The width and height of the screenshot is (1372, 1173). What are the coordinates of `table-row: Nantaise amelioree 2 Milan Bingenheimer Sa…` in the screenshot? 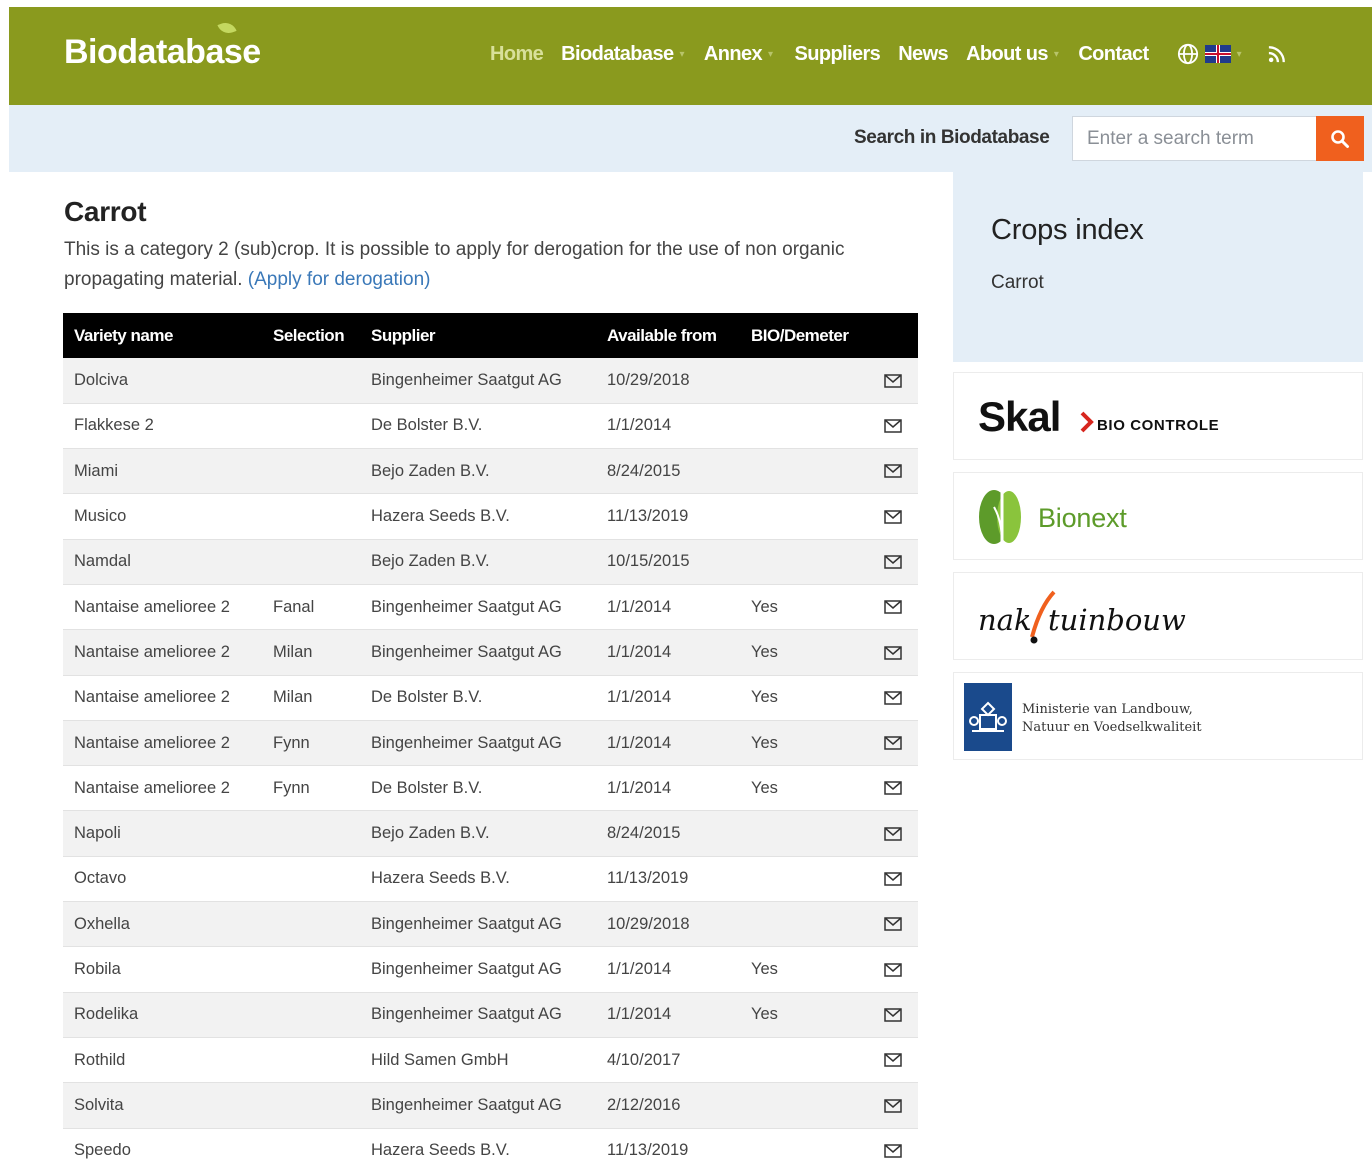 It's located at (490, 652).